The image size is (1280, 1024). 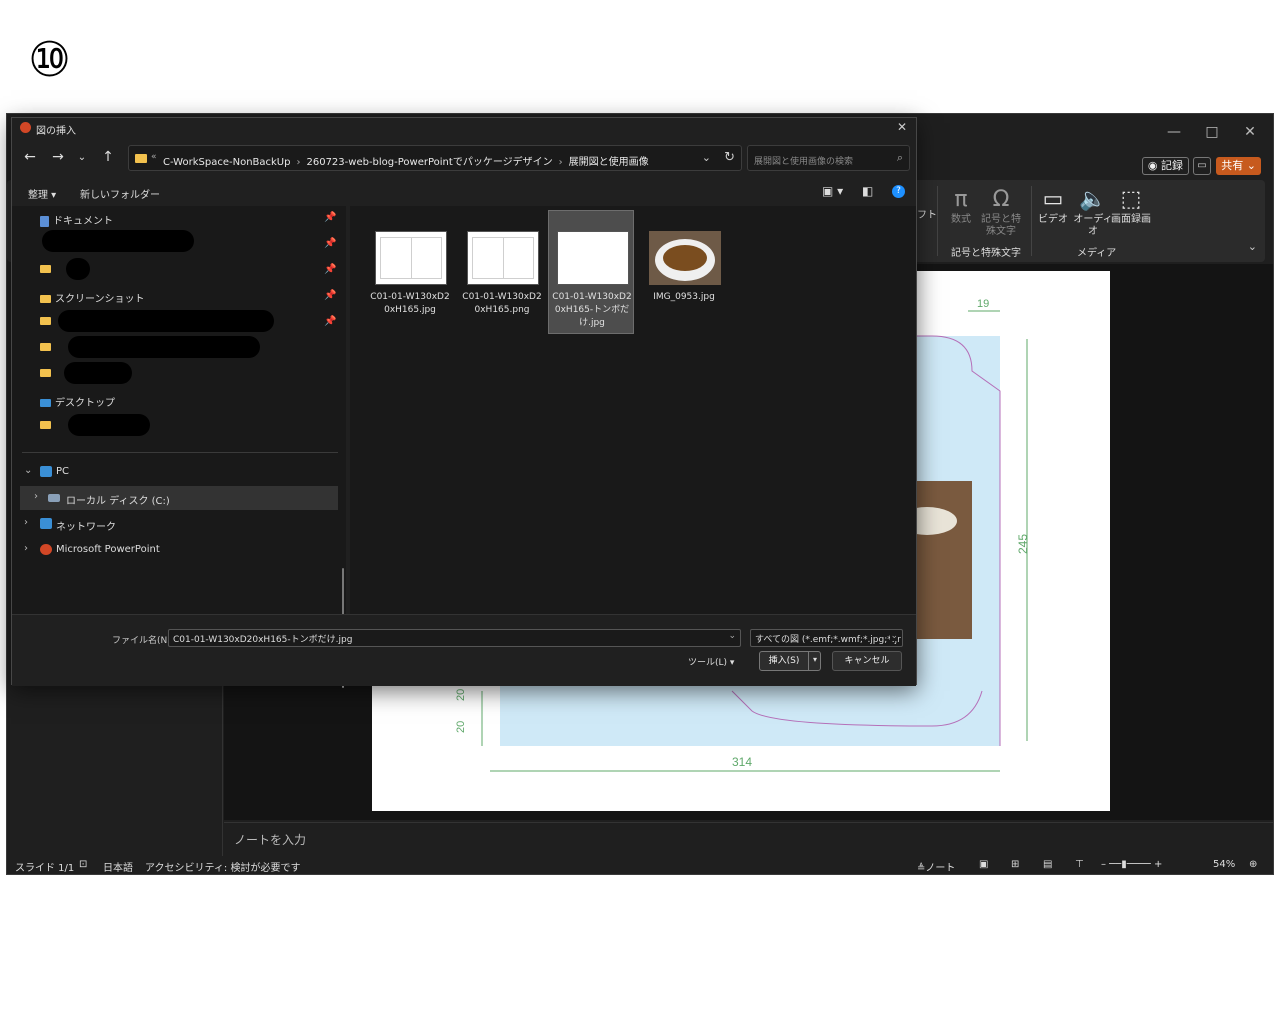 What do you see at coordinates (1093, 212) in the screenshot?
I see `audio-button: 🔈 オーディオ` at bounding box center [1093, 212].